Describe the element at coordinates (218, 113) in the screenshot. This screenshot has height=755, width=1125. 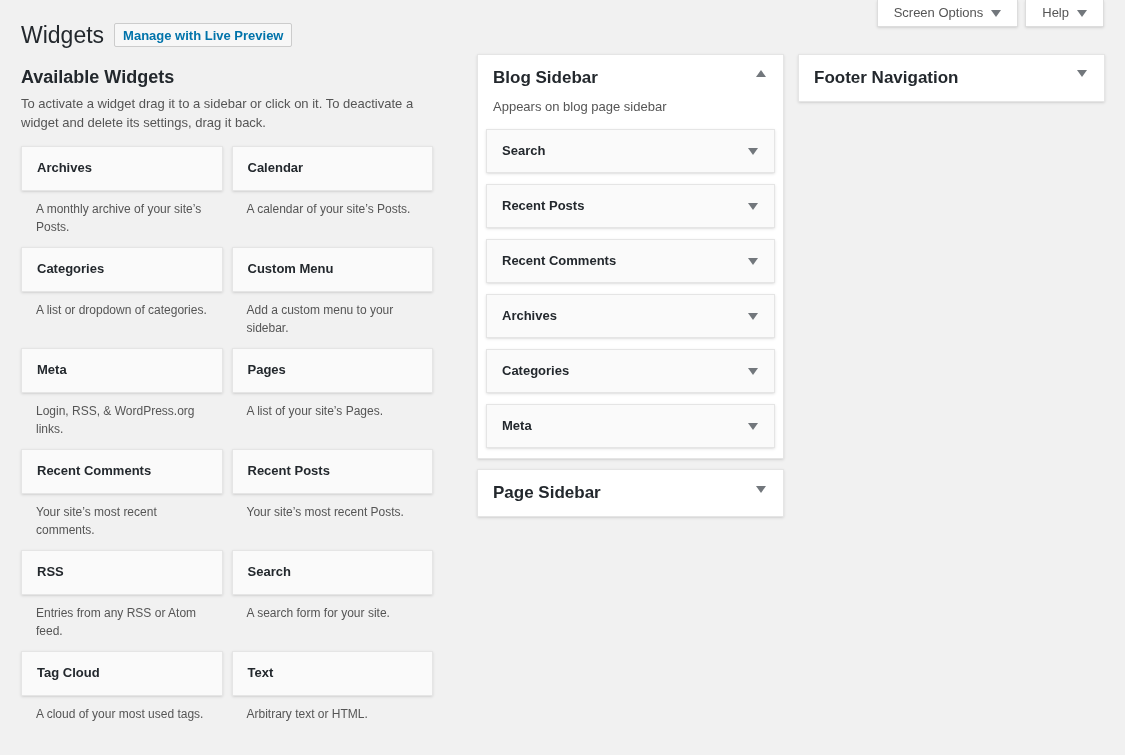
I see `instructions-text: To activate a widget drag it to a sidebar or click on it. To deactivate a widget and delete its settings, drag it back.` at that location.